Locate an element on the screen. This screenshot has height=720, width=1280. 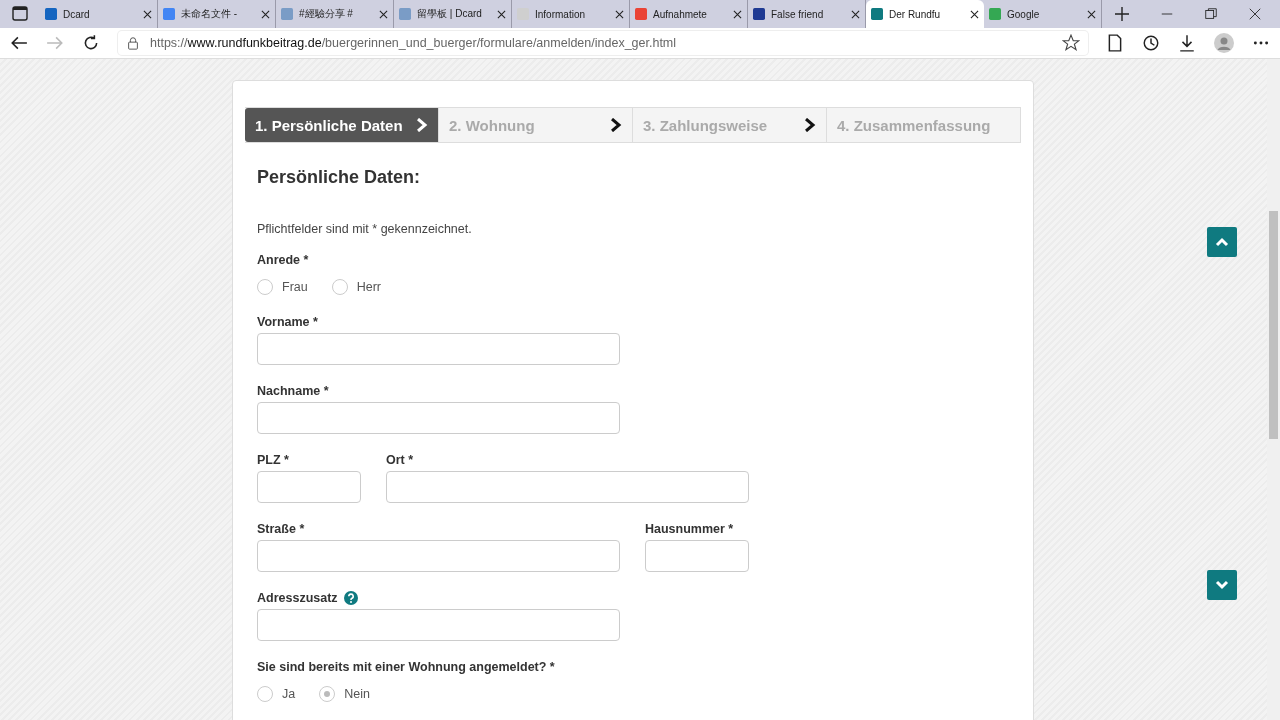
radio-label: Herr is located at coordinates (368, 287).